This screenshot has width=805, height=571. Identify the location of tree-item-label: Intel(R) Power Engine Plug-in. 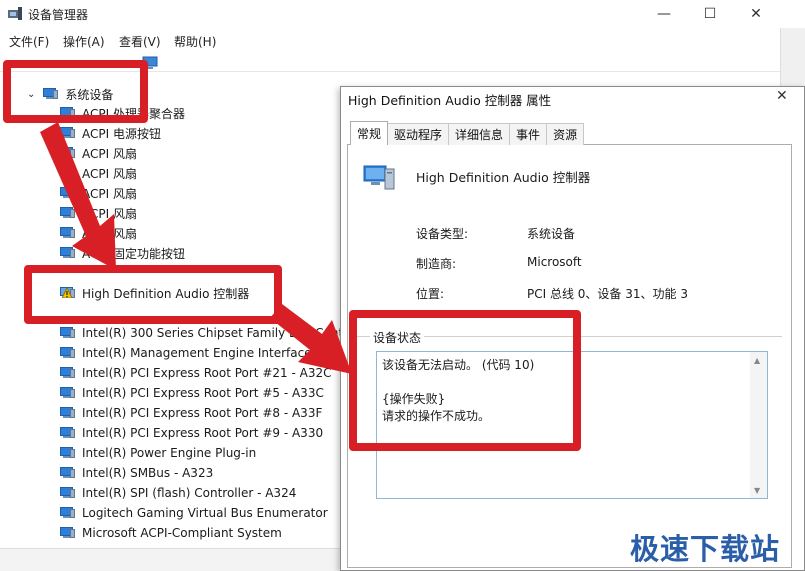
(169, 453).